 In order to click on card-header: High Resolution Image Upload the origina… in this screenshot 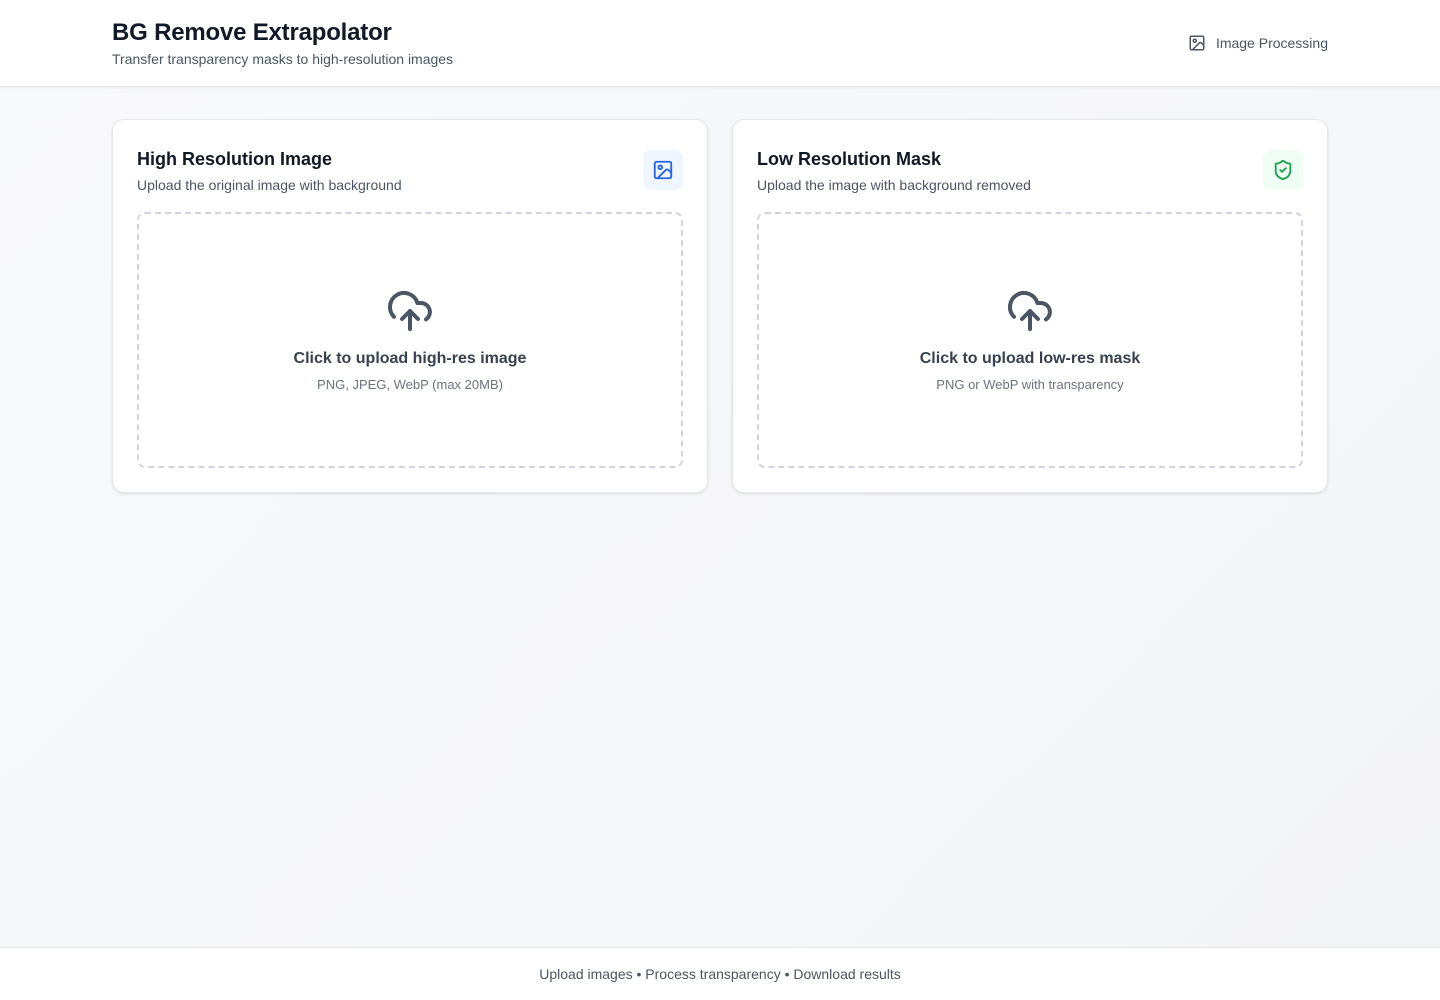, I will do `click(410, 171)`.